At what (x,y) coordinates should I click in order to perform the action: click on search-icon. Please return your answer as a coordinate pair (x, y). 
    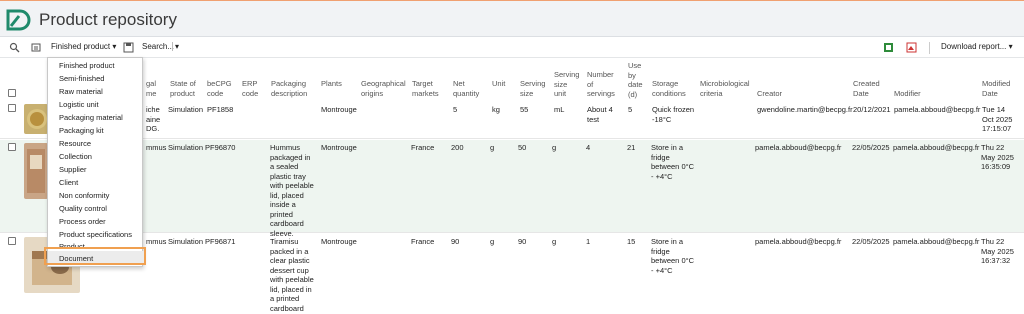
    Looking at the image, I should click on (14, 47).